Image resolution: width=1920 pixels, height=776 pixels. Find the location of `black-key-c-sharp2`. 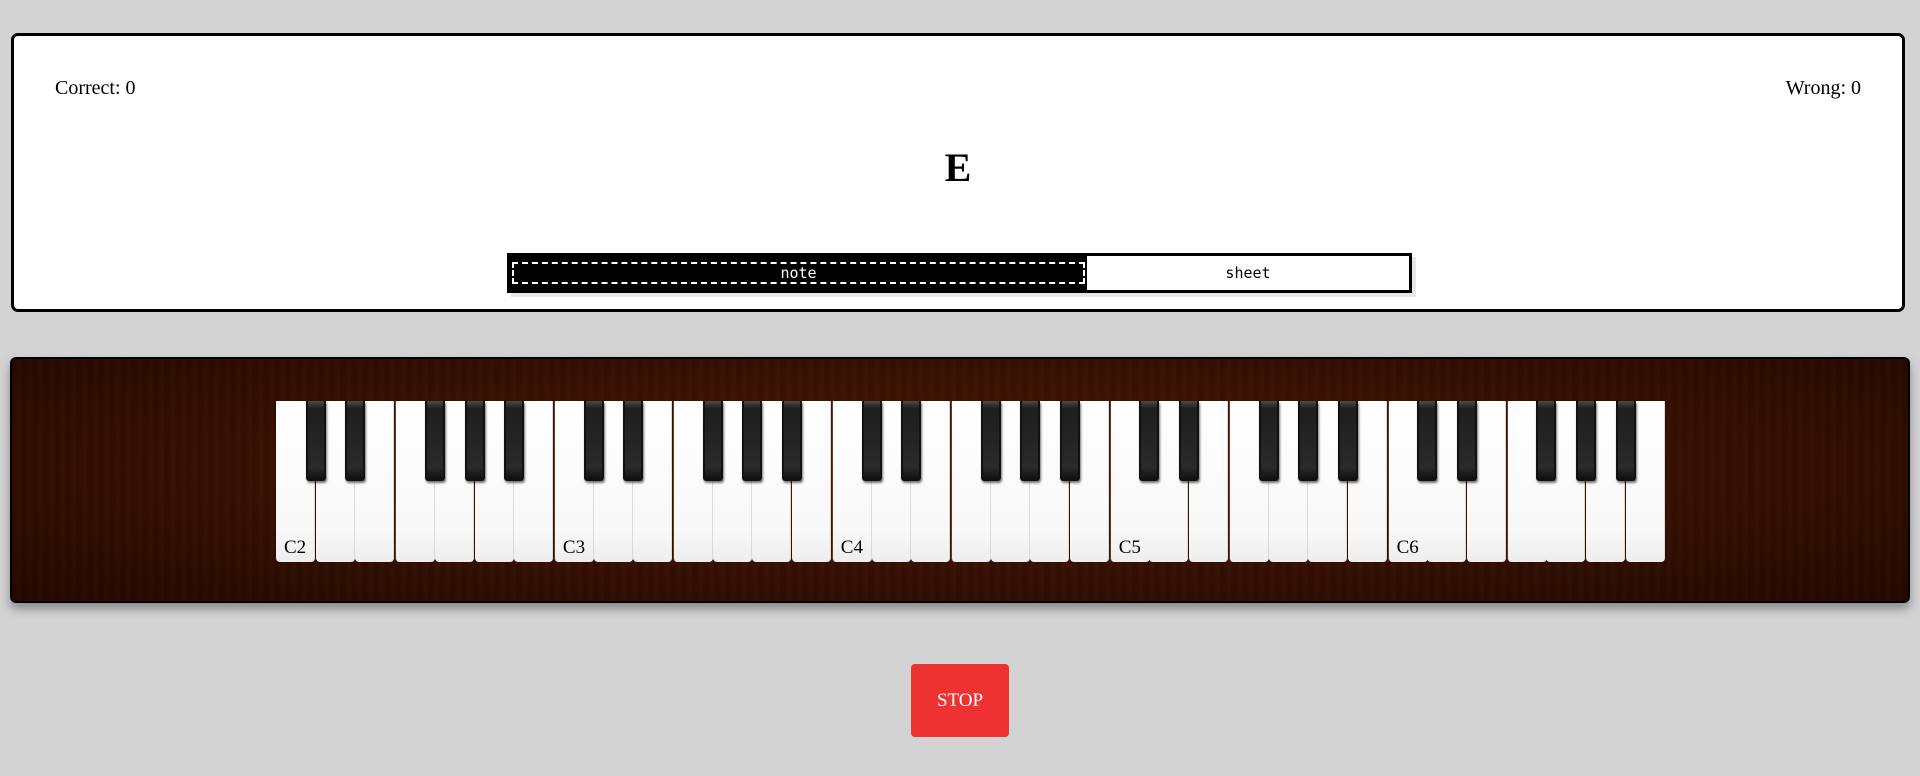

black-key-c-sharp2 is located at coordinates (315, 441).